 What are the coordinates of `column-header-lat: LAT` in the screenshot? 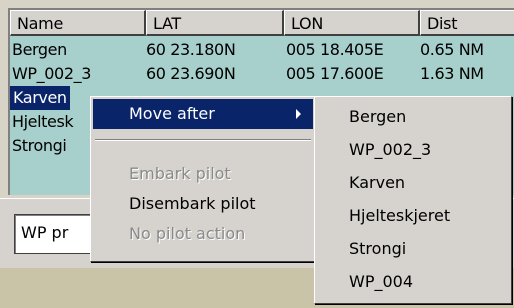 It's located at (215, 23).